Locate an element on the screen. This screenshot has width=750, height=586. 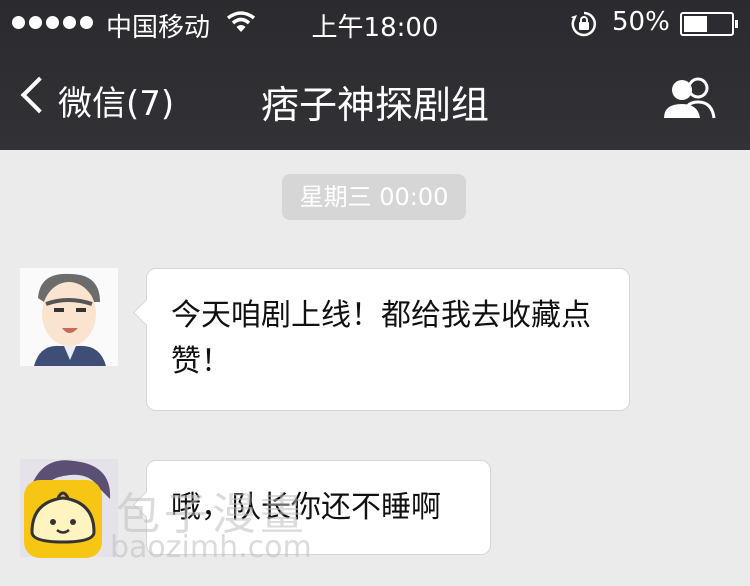
bun-logo-icon is located at coordinates (63, 519).